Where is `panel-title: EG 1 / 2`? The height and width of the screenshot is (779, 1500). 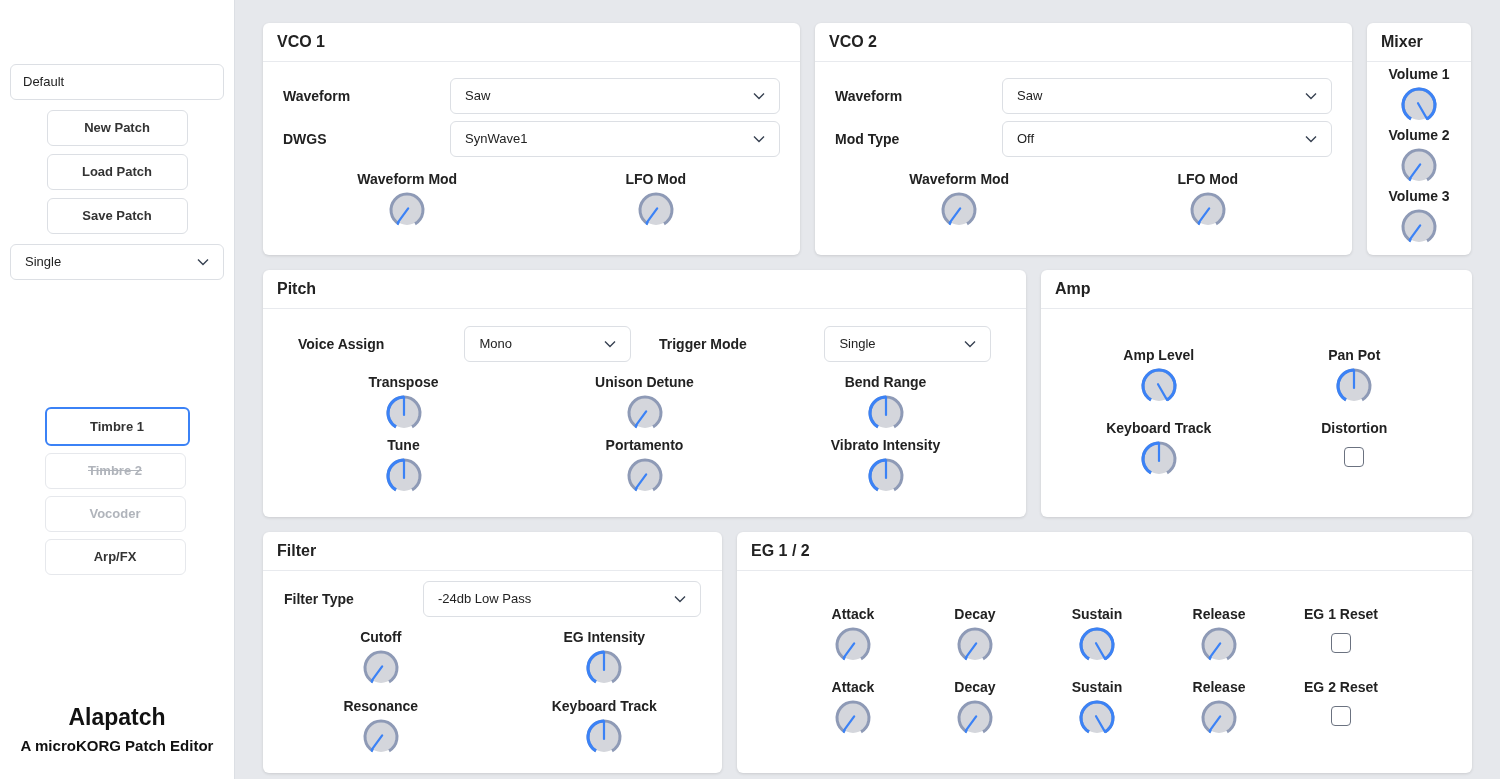
panel-title: EG 1 / 2 is located at coordinates (780, 551).